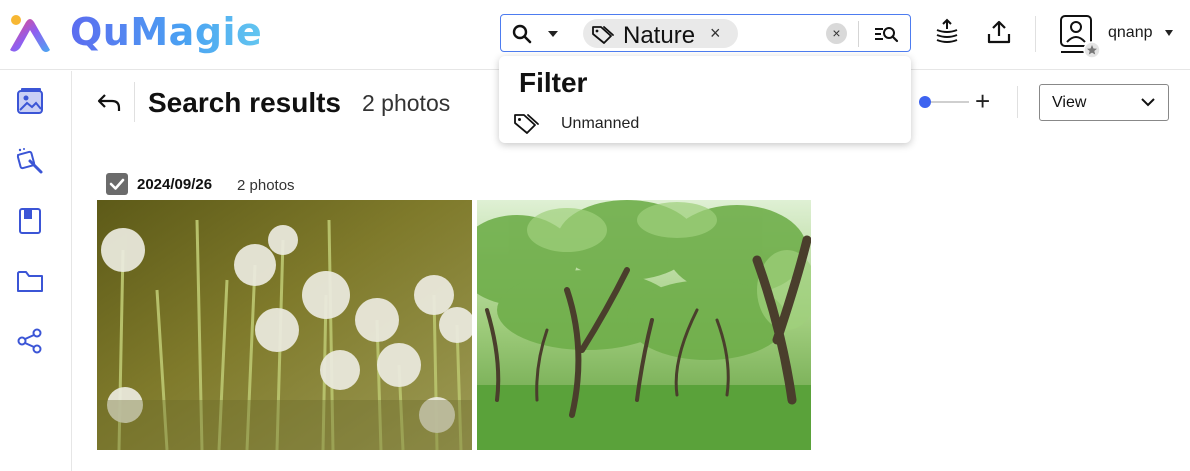  What do you see at coordinates (1104, 102) in the screenshot?
I see `view-dropdown: View` at bounding box center [1104, 102].